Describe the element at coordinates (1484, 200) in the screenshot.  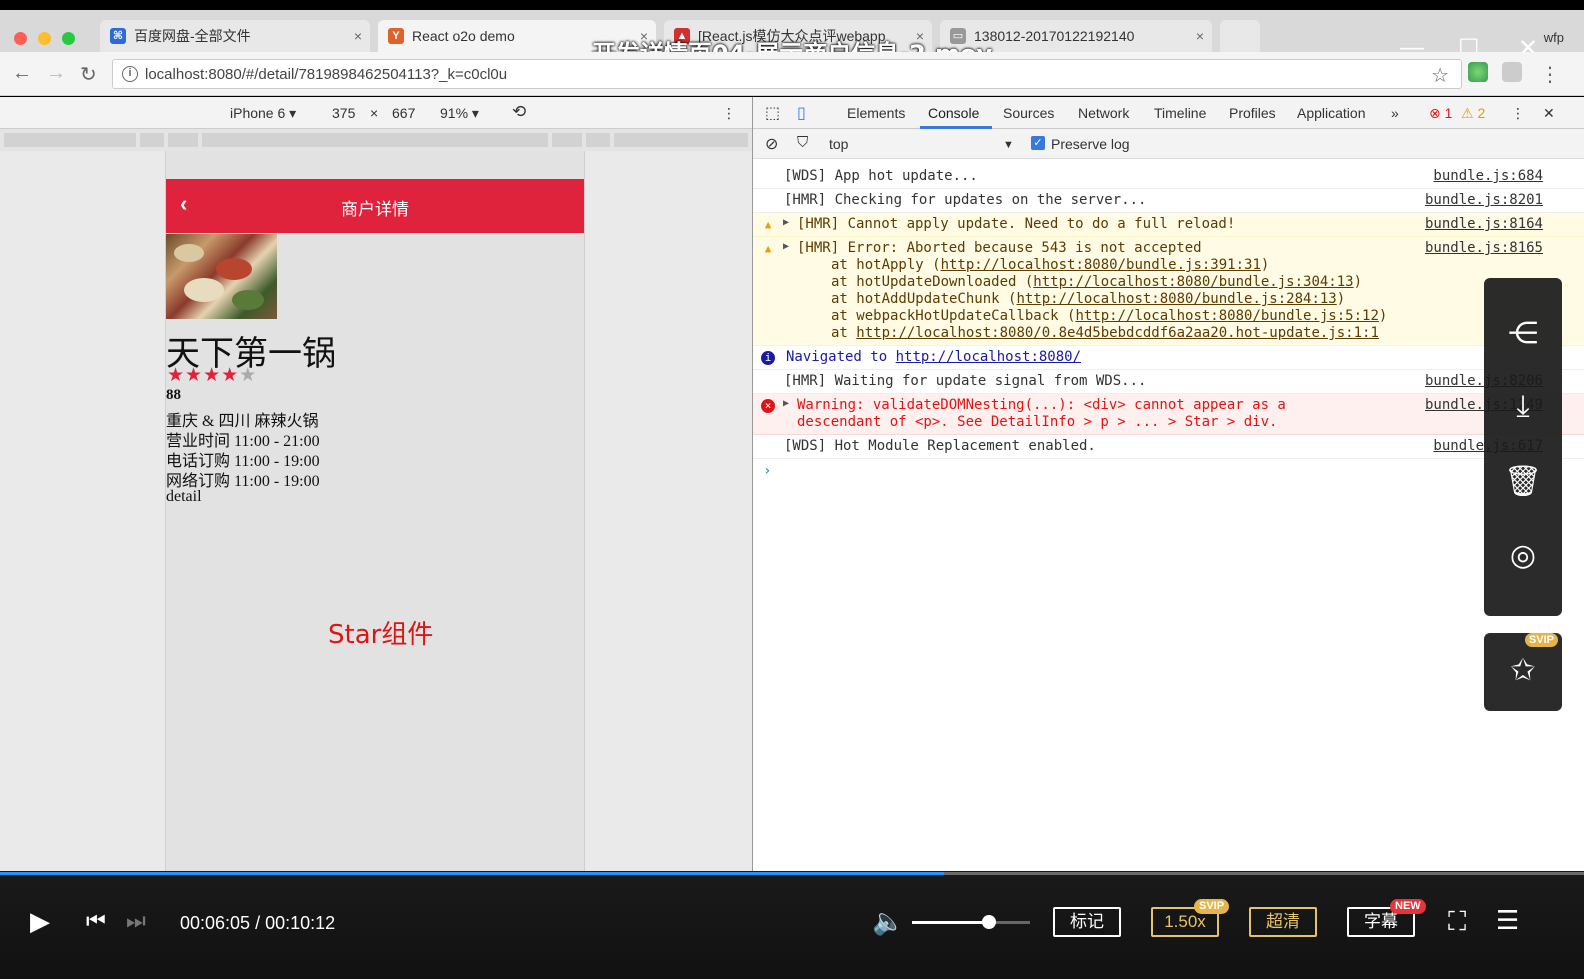
I see `source-link: bundle.js:8201` at that location.